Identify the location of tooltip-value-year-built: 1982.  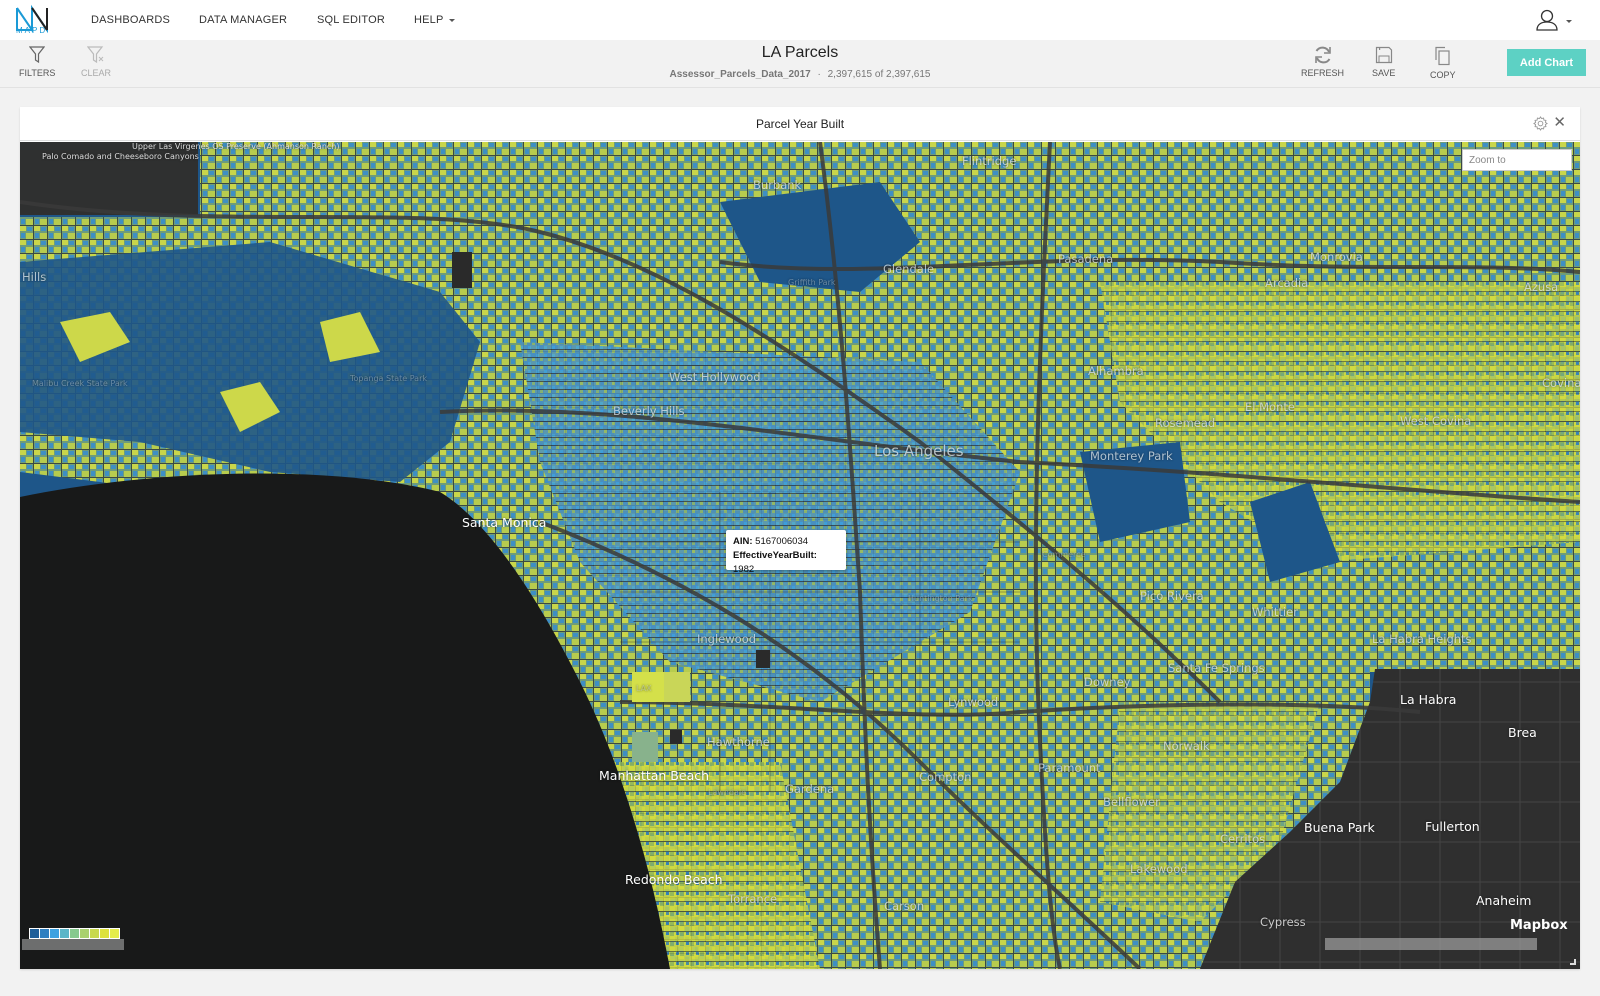
(744, 569).